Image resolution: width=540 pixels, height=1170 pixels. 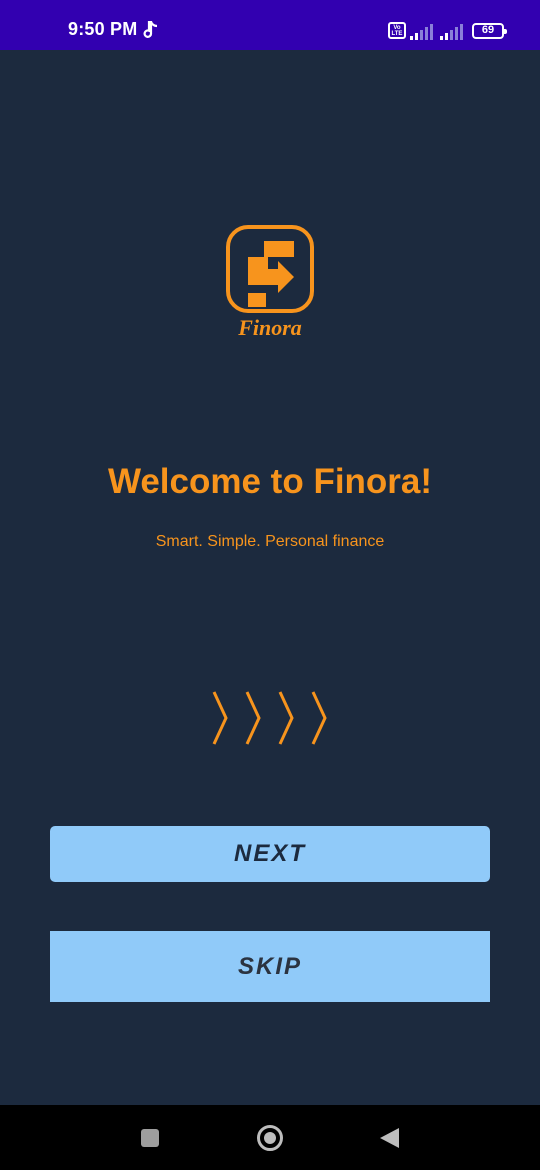 I want to click on next-button: NEXT, so click(x=270, y=854).